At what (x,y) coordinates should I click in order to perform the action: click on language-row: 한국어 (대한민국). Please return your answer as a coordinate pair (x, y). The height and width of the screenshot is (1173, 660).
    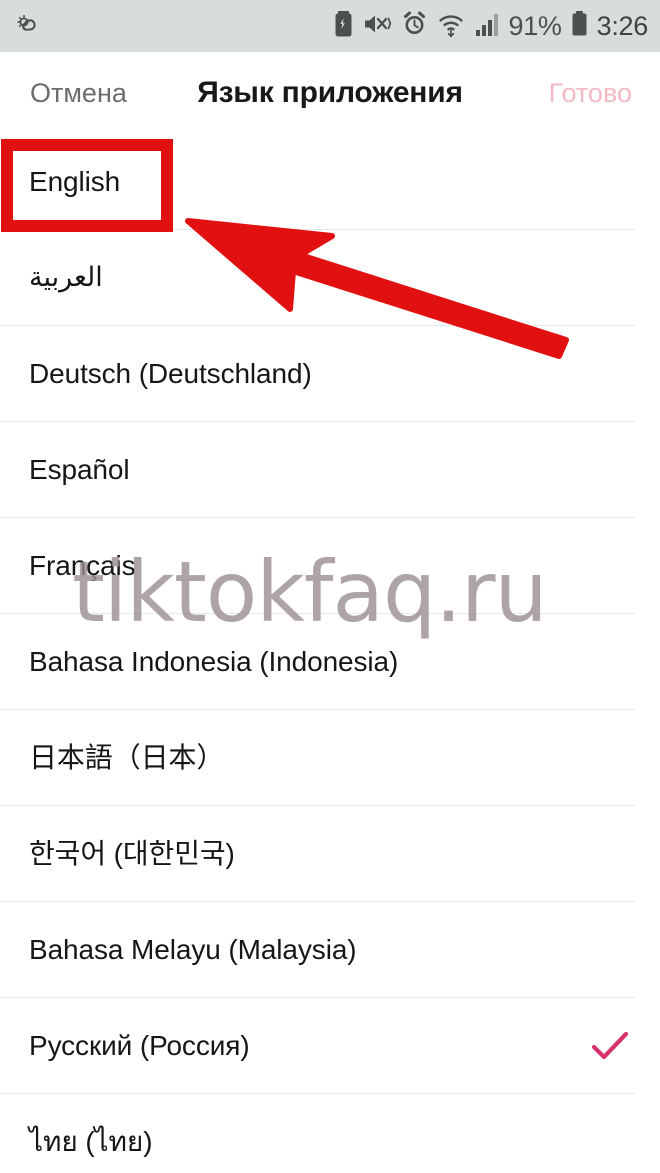
    Looking at the image, I should click on (330, 854).